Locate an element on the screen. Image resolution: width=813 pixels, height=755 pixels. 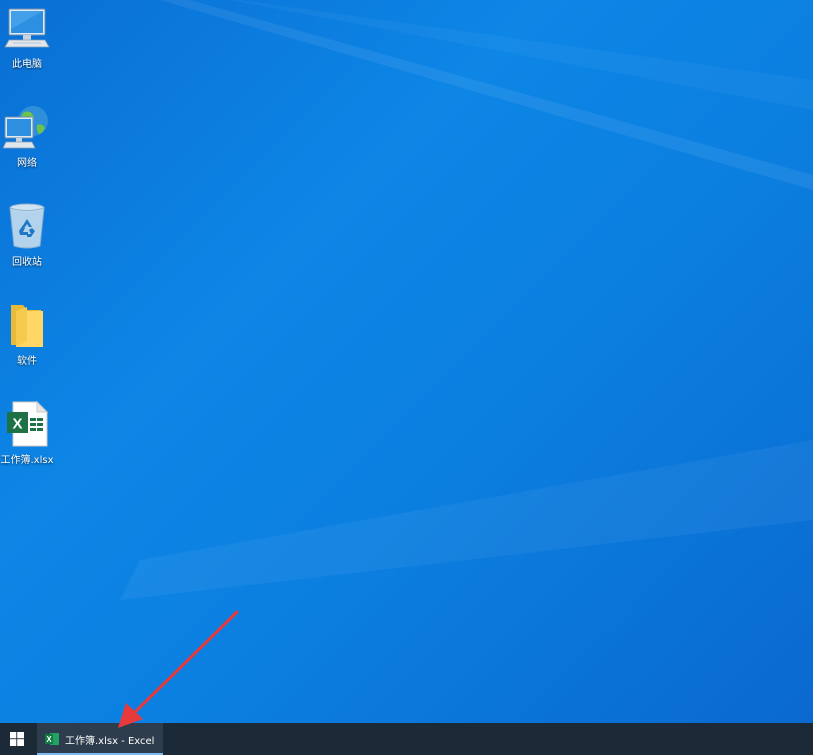
desktop-icon-network: 网络 is located at coordinates (27, 143).